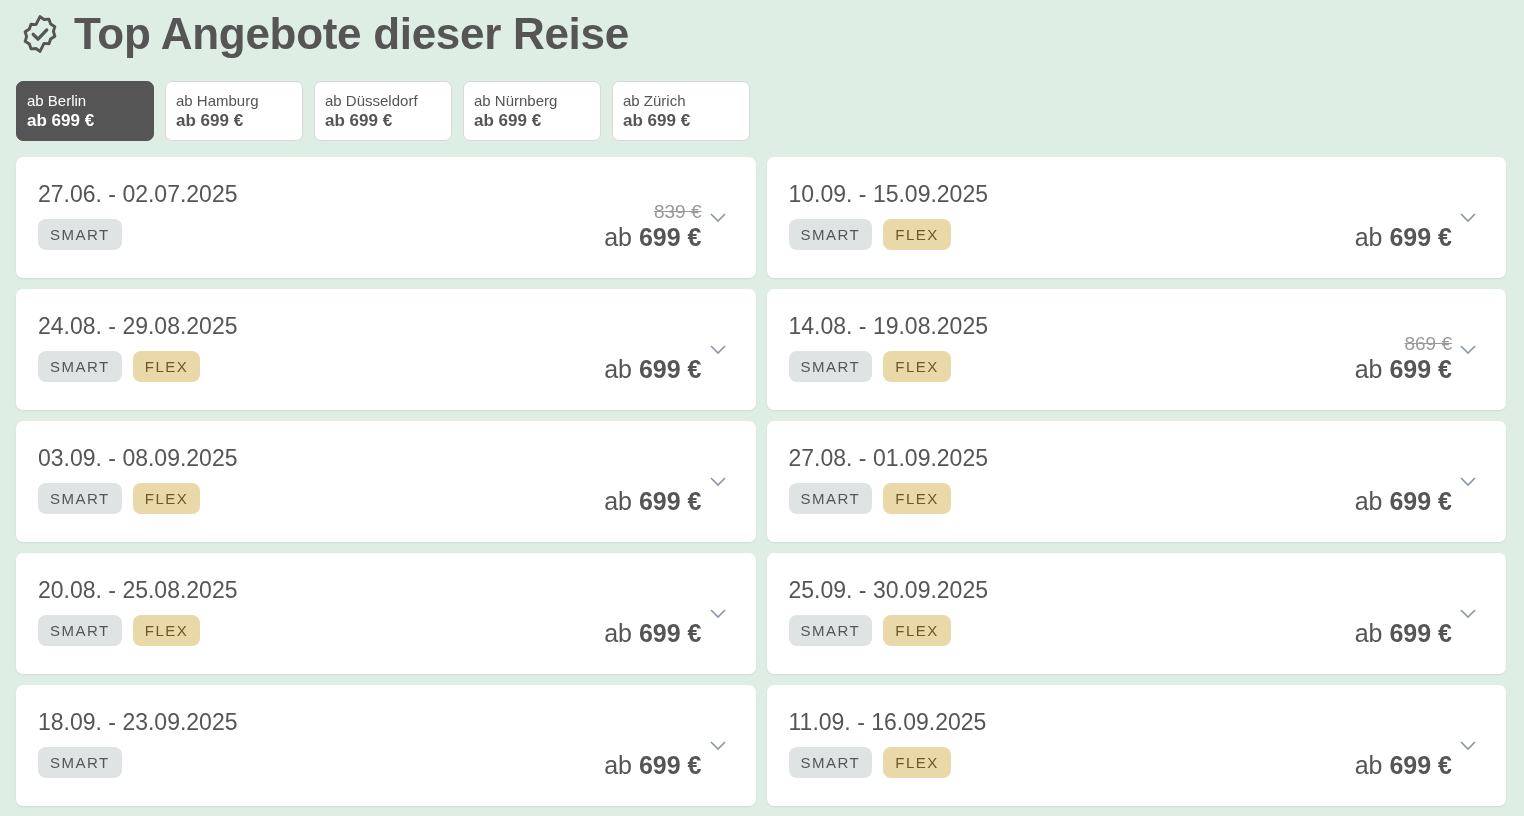 The image size is (1524, 816). Describe the element at coordinates (138, 722) in the screenshot. I see `date-range: 18.09. - 23.09.2025` at that location.